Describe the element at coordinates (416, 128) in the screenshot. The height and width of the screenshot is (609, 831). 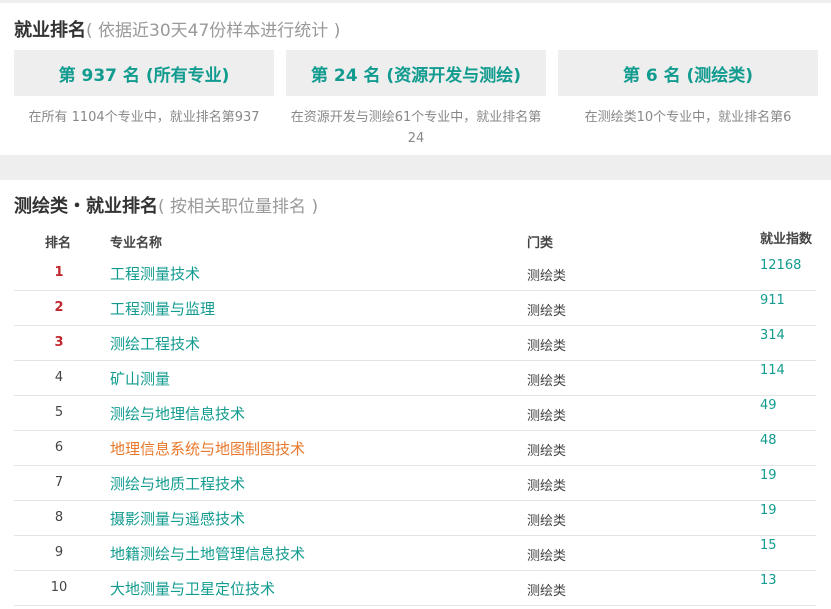
I see `rank-desc-discipline: 在资源开发与测绘61个专业中，就业排名第24` at that location.